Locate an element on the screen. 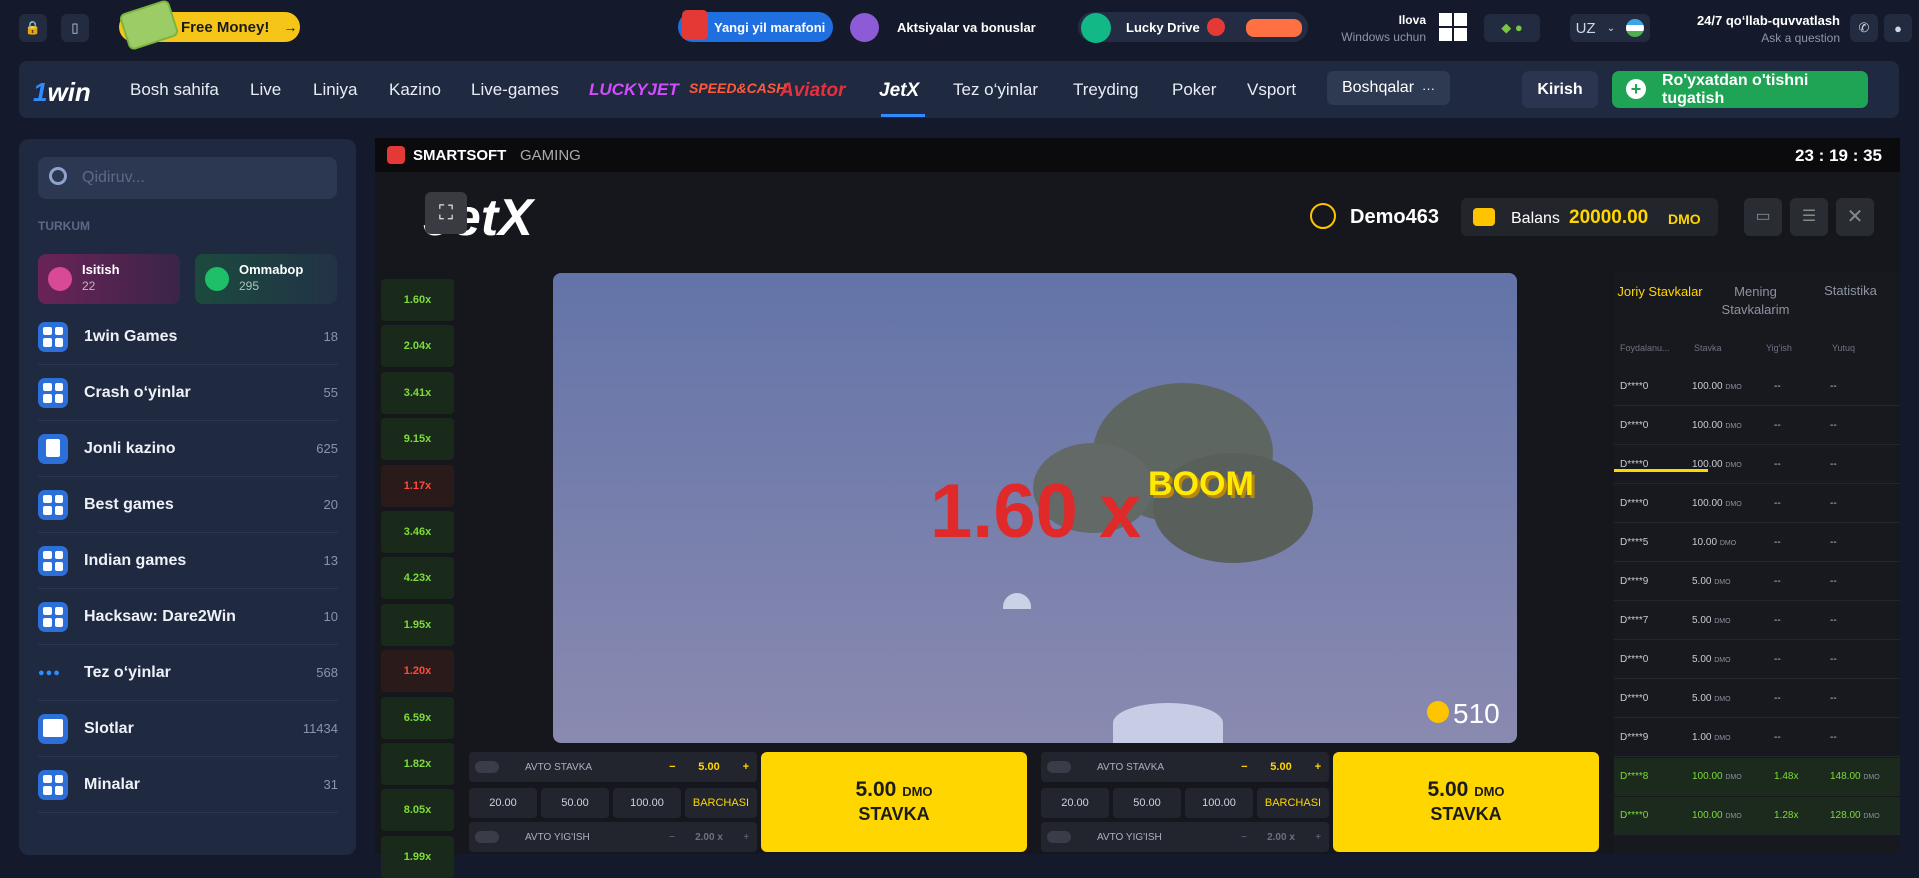 The height and width of the screenshot is (878, 1919). nav-fast-games: Tez o‘yinlar is located at coordinates (995, 90).